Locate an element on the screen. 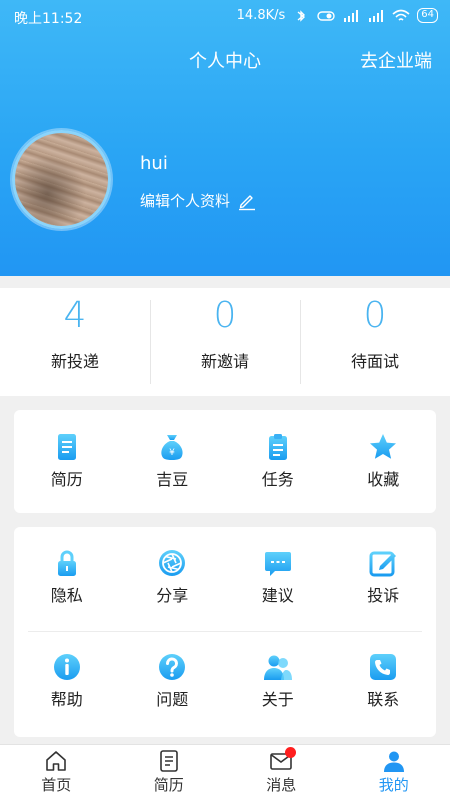 Image resolution: width=450 pixels, height=800 pixels. star-icon is located at coordinates (383, 446).